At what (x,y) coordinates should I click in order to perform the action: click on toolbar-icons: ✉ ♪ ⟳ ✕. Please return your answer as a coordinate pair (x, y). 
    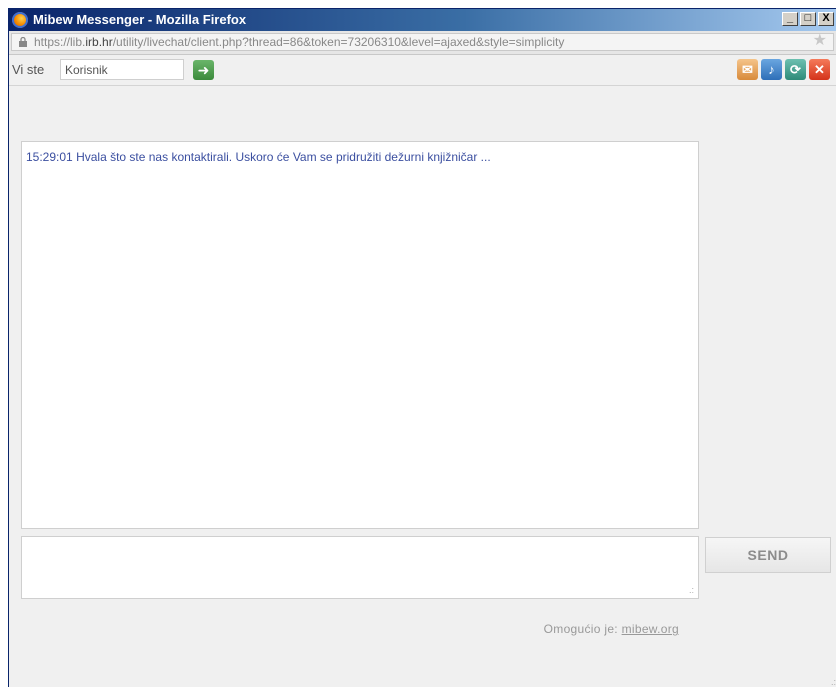
    Looking at the image, I should click on (783, 69).